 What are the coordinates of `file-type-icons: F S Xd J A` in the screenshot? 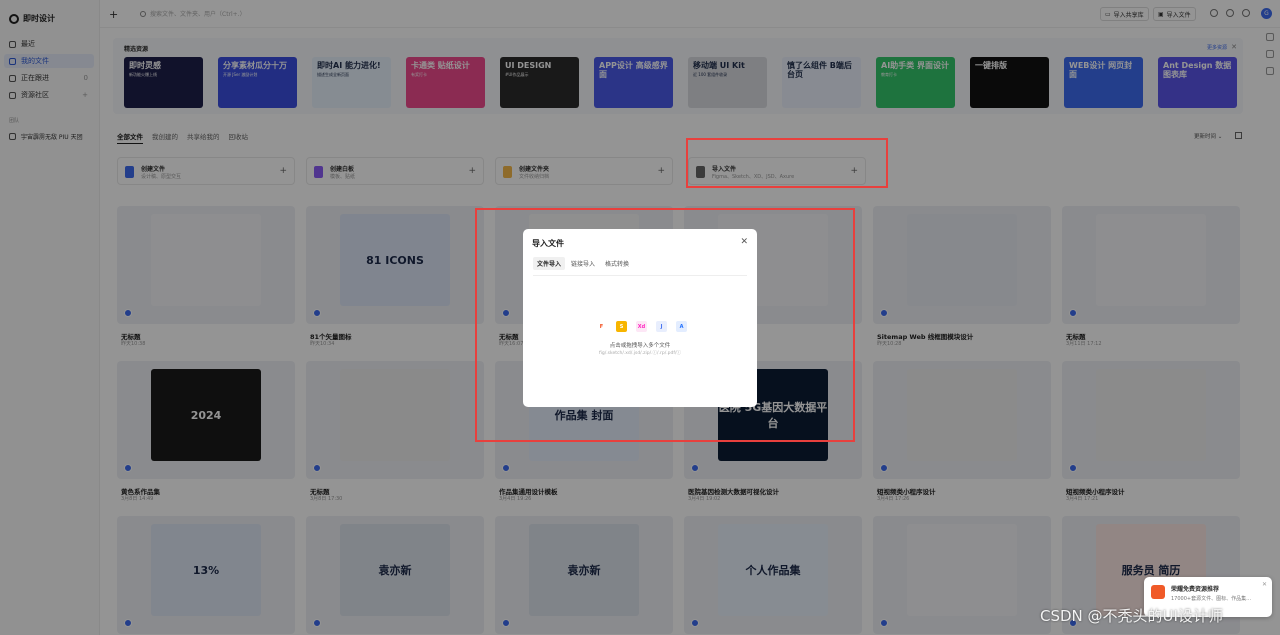 It's located at (641, 326).